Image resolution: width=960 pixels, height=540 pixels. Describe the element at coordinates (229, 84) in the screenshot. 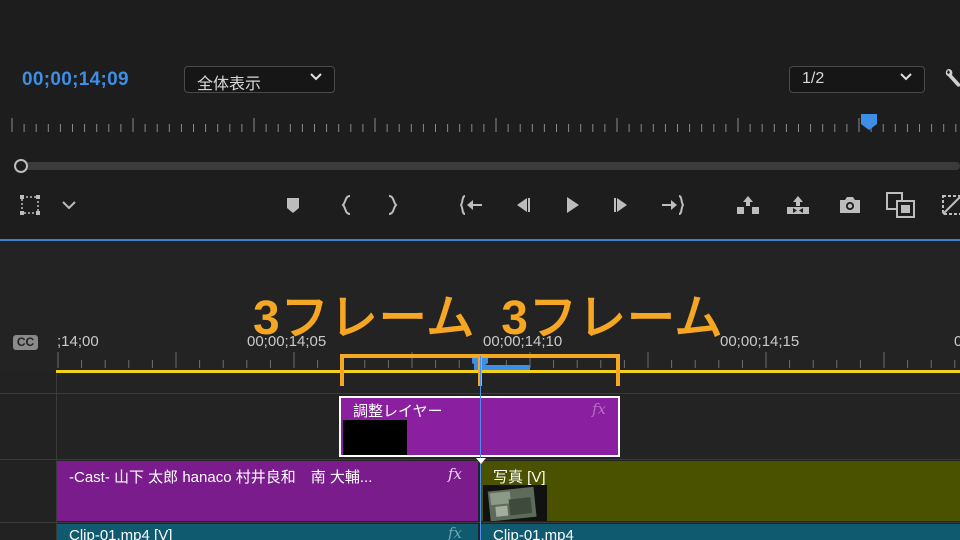

I see `zoom-level-value: 全体表示` at that location.